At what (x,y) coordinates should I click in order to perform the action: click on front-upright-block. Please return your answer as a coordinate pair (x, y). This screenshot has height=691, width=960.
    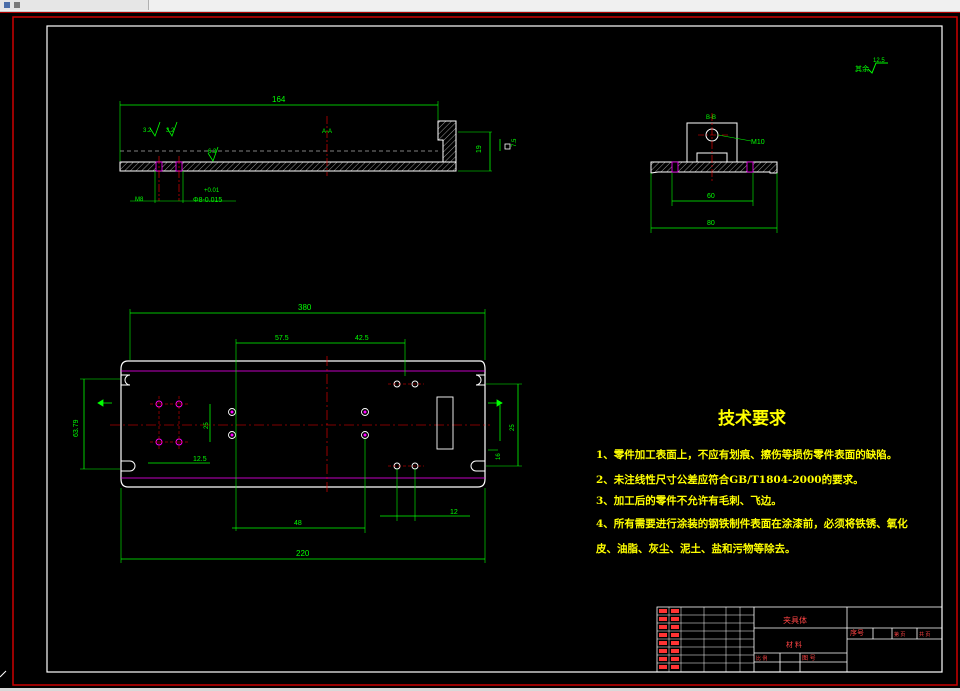
    Looking at the image, I should click on (447, 141).